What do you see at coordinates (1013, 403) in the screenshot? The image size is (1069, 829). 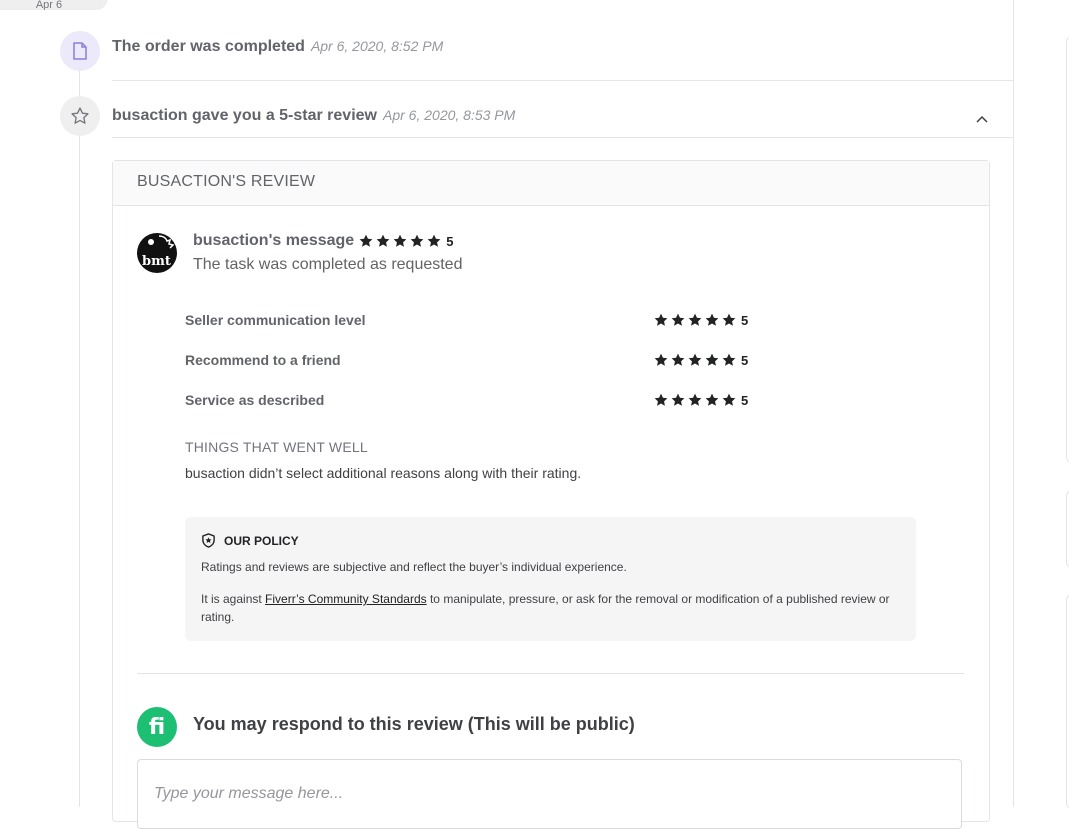 I see `column-divider` at bounding box center [1013, 403].